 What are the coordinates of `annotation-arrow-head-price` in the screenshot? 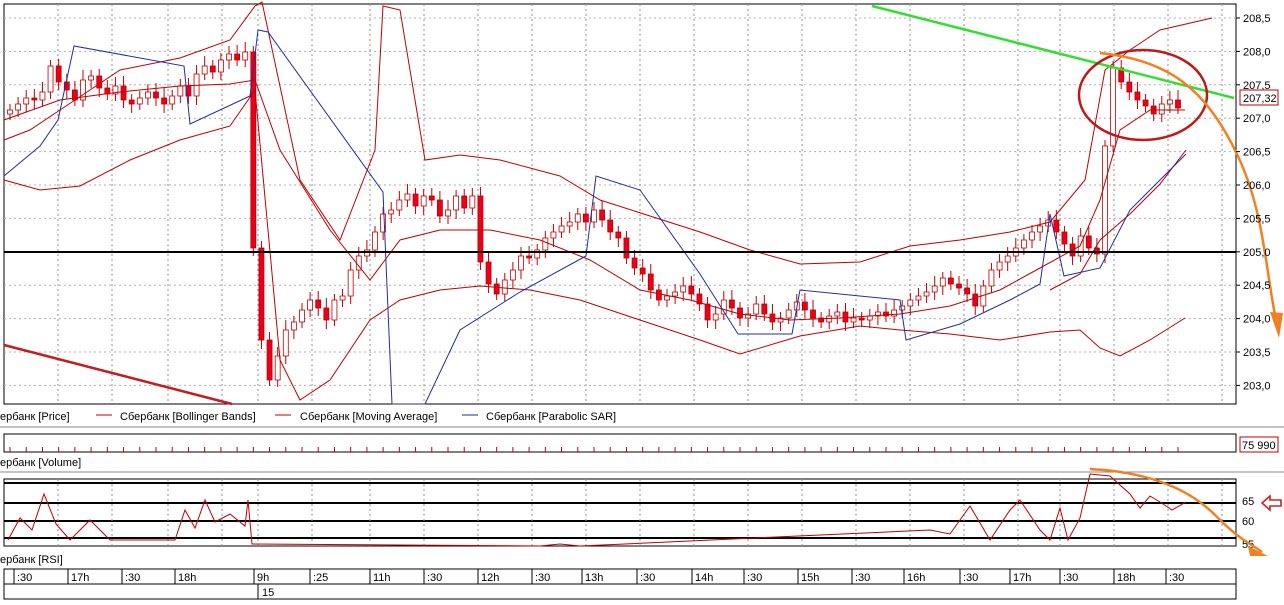 It's located at (1276, 325).